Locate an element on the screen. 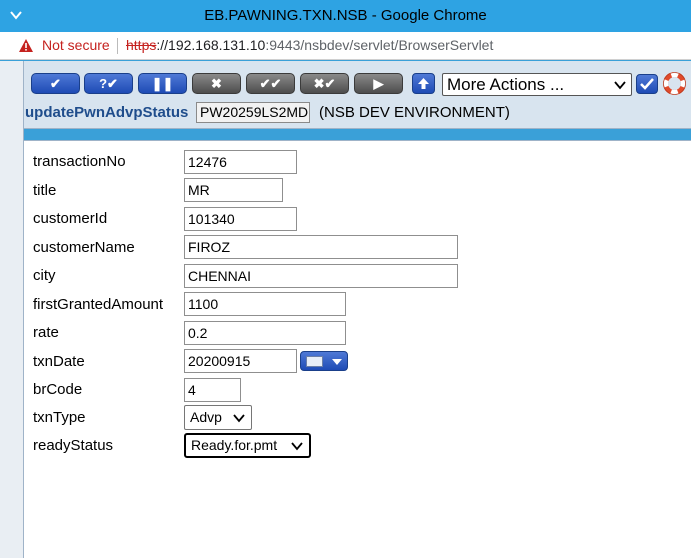 The width and height of the screenshot is (691, 558). window-title: EB.PAWNING.TXN.NSB - Google Chrome is located at coordinates (345, 15).